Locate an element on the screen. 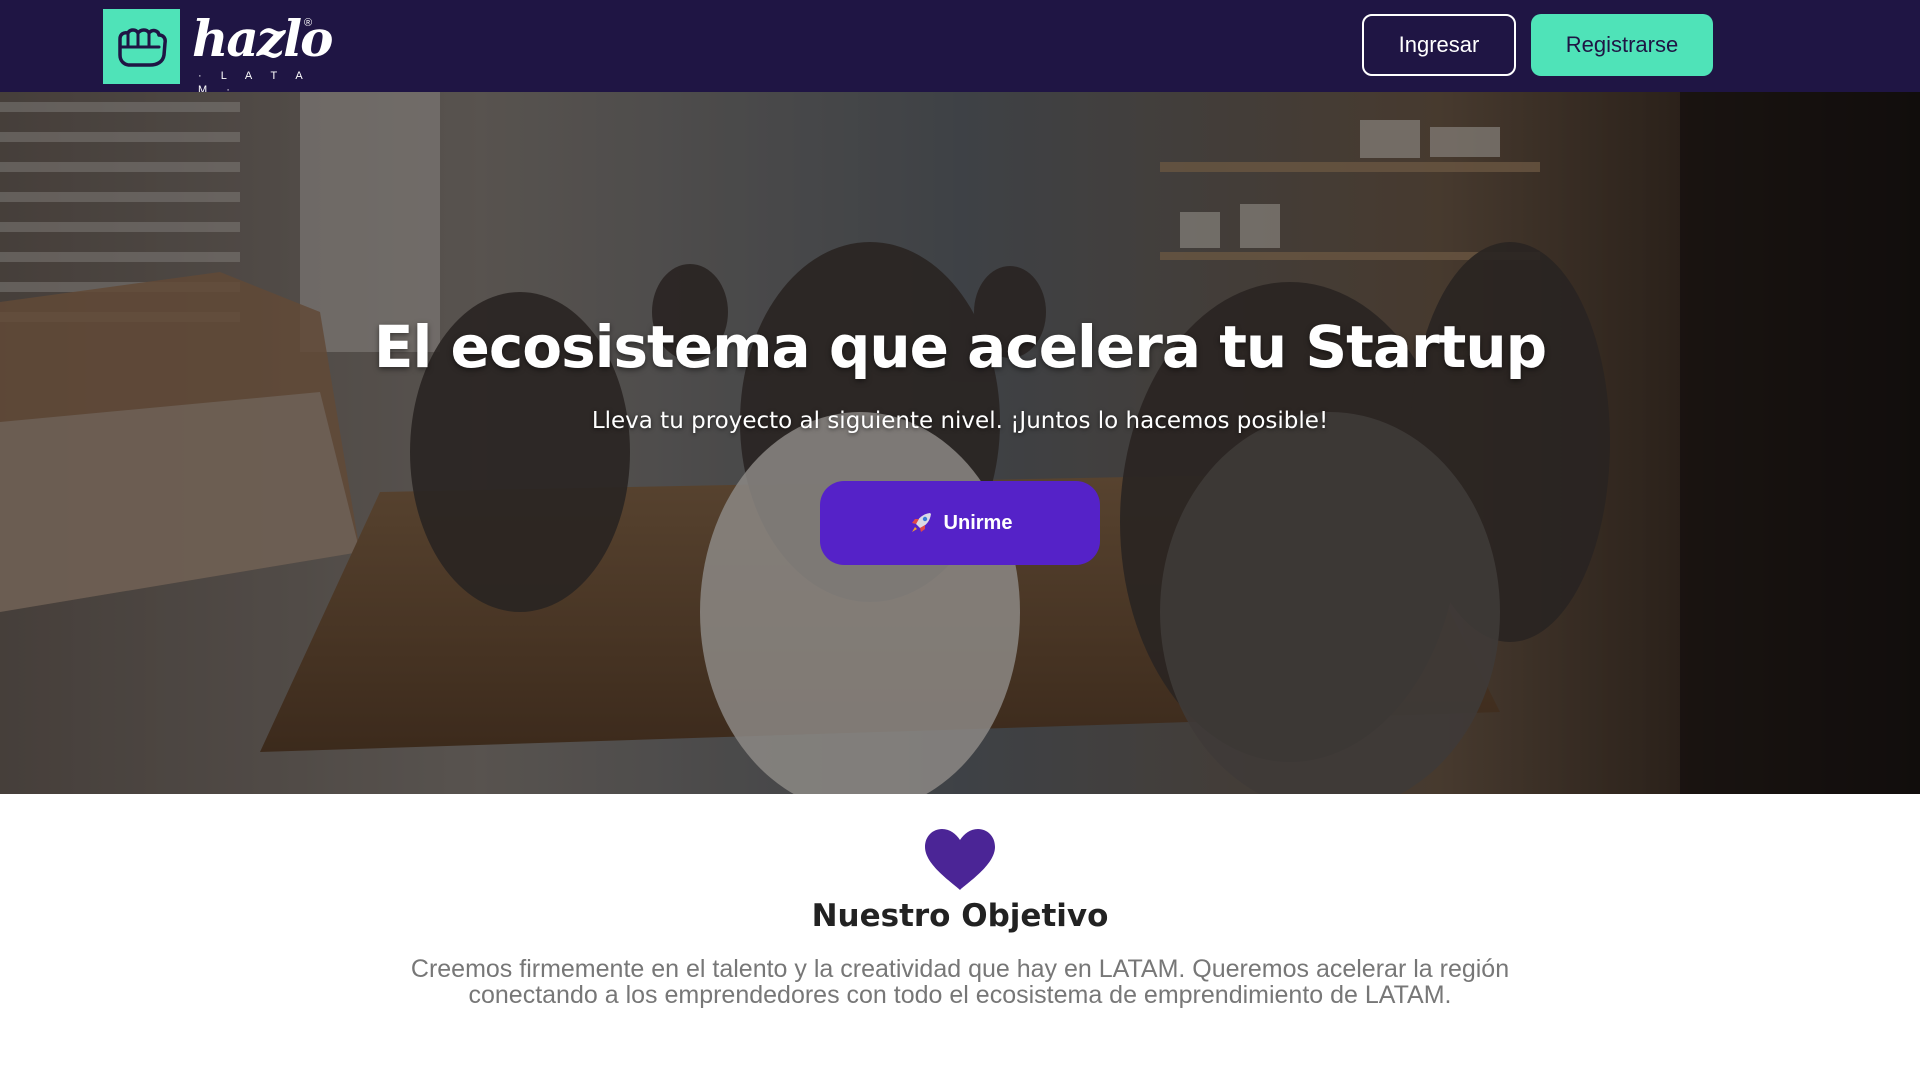 The width and height of the screenshot is (1920, 1080). section-title: Nuestro Objetivo is located at coordinates (960, 916).